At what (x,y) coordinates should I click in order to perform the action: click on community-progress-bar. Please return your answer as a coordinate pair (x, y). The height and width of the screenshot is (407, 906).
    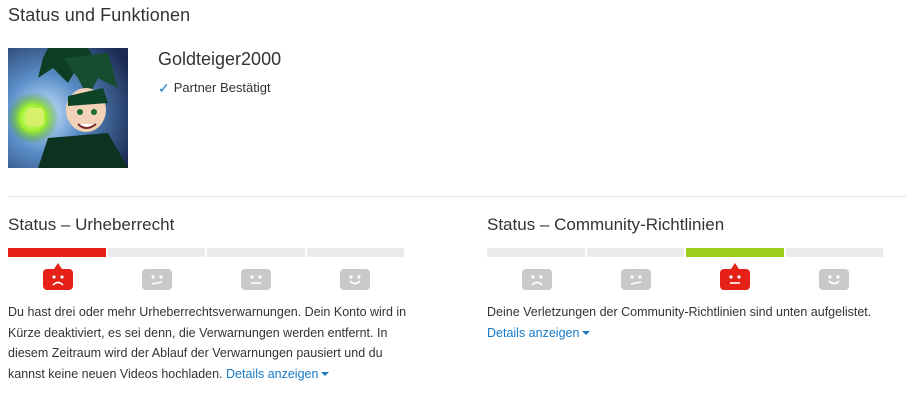
    Looking at the image, I should click on (685, 252).